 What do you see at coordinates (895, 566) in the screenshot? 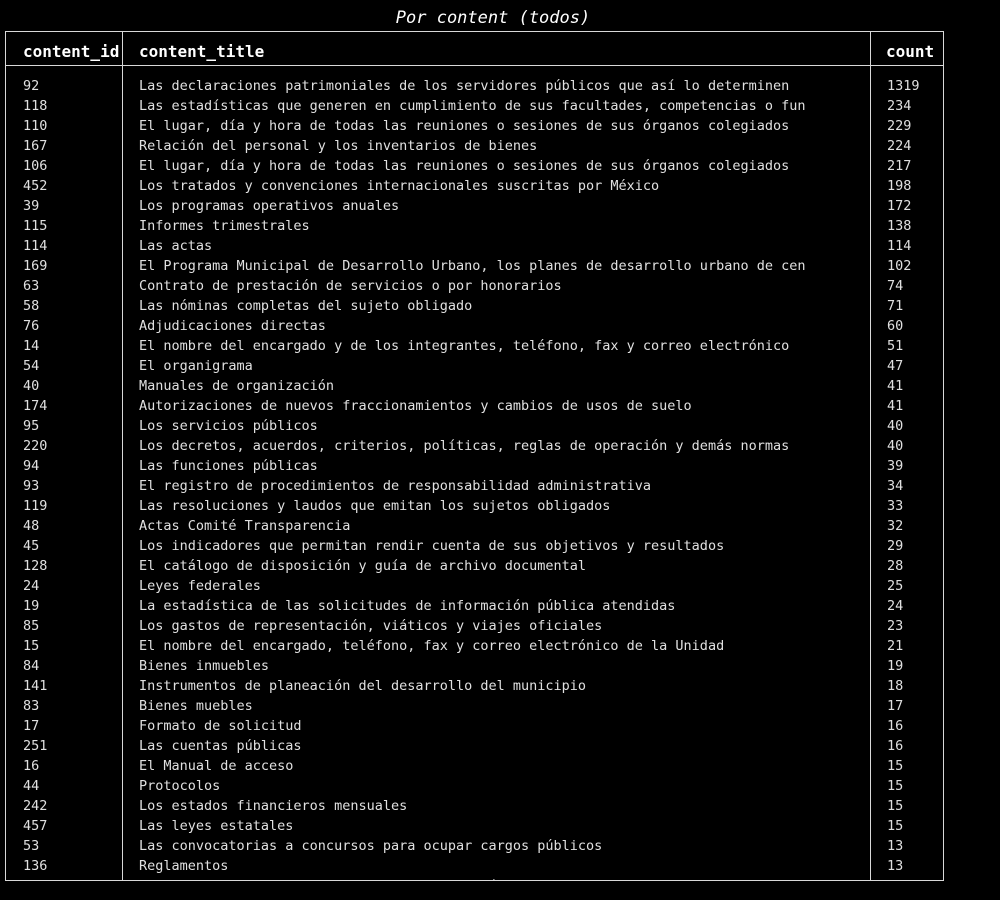
I see `cell-count: 28` at bounding box center [895, 566].